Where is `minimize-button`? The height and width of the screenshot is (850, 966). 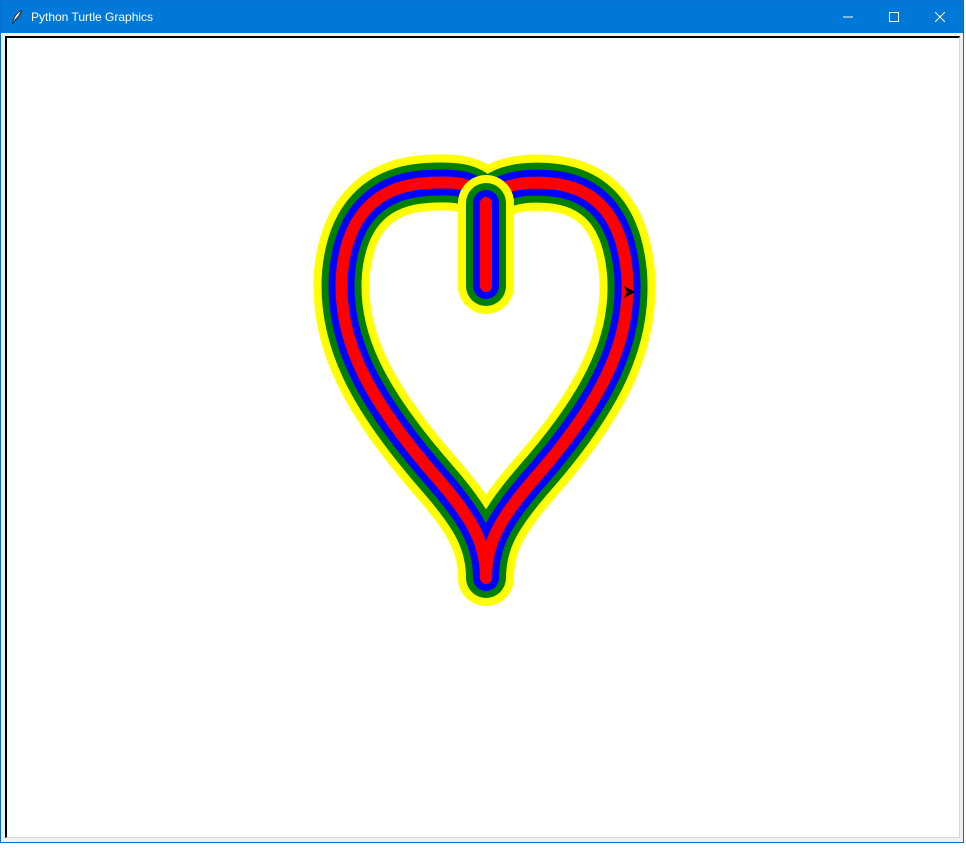 minimize-button is located at coordinates (848, 17).